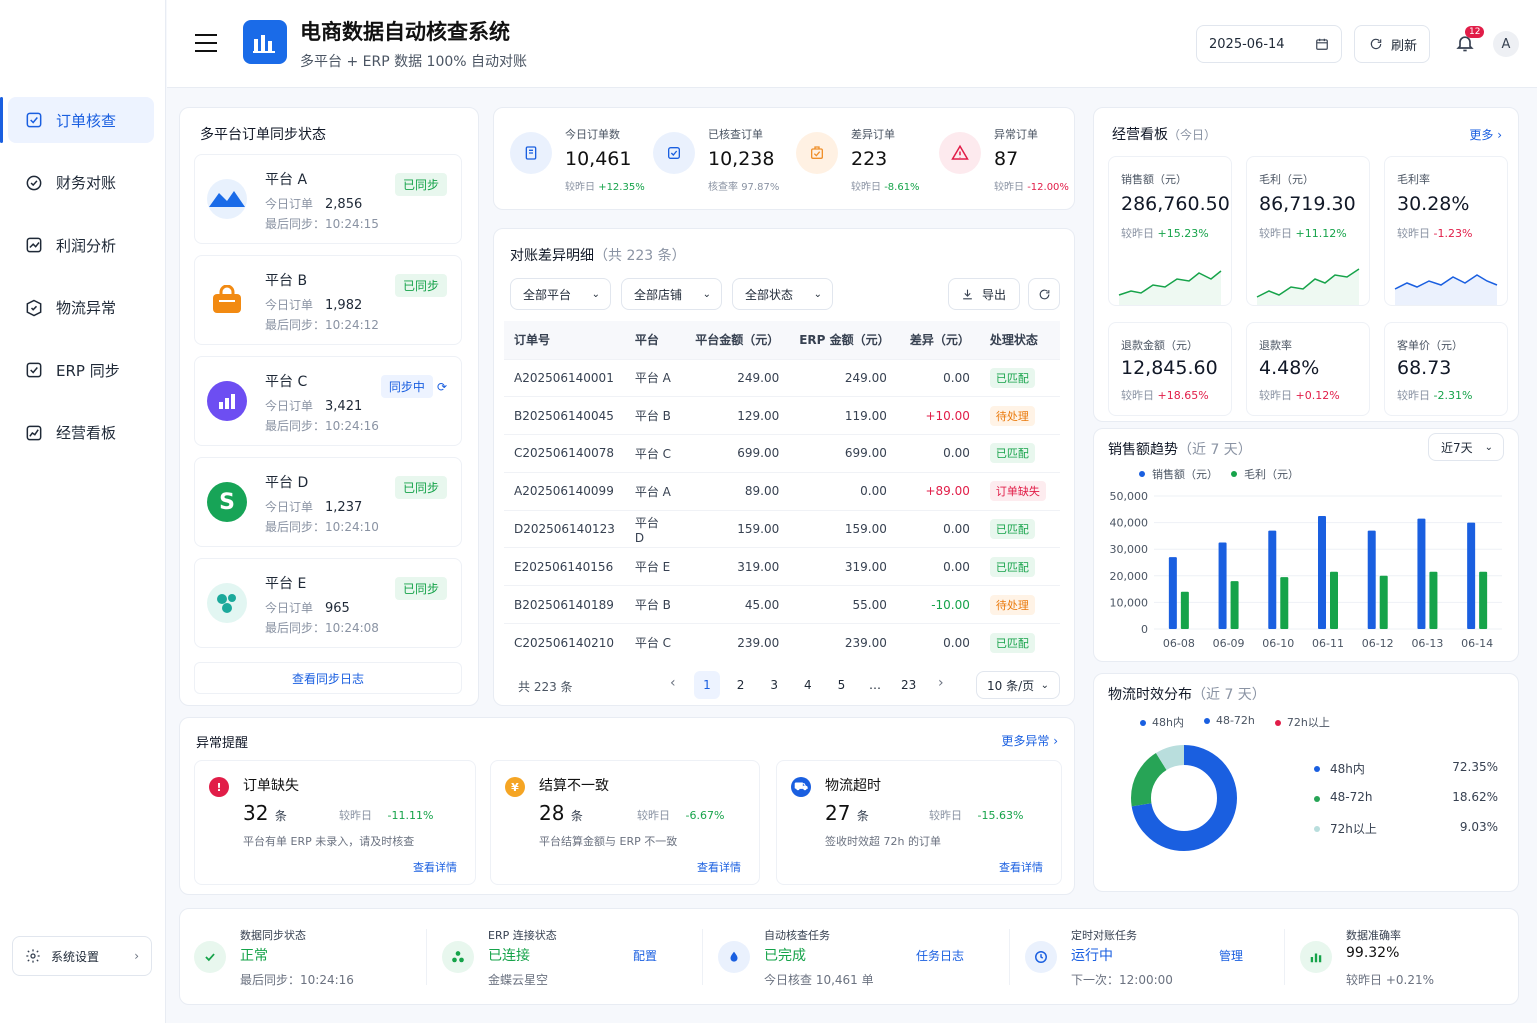 This screenshot has width=1537, height=1023. What do you see at coordinates (1000, 815) in the screenshot?
I see `alert-delta: -15.63%` at bounding box center [1000, 815].